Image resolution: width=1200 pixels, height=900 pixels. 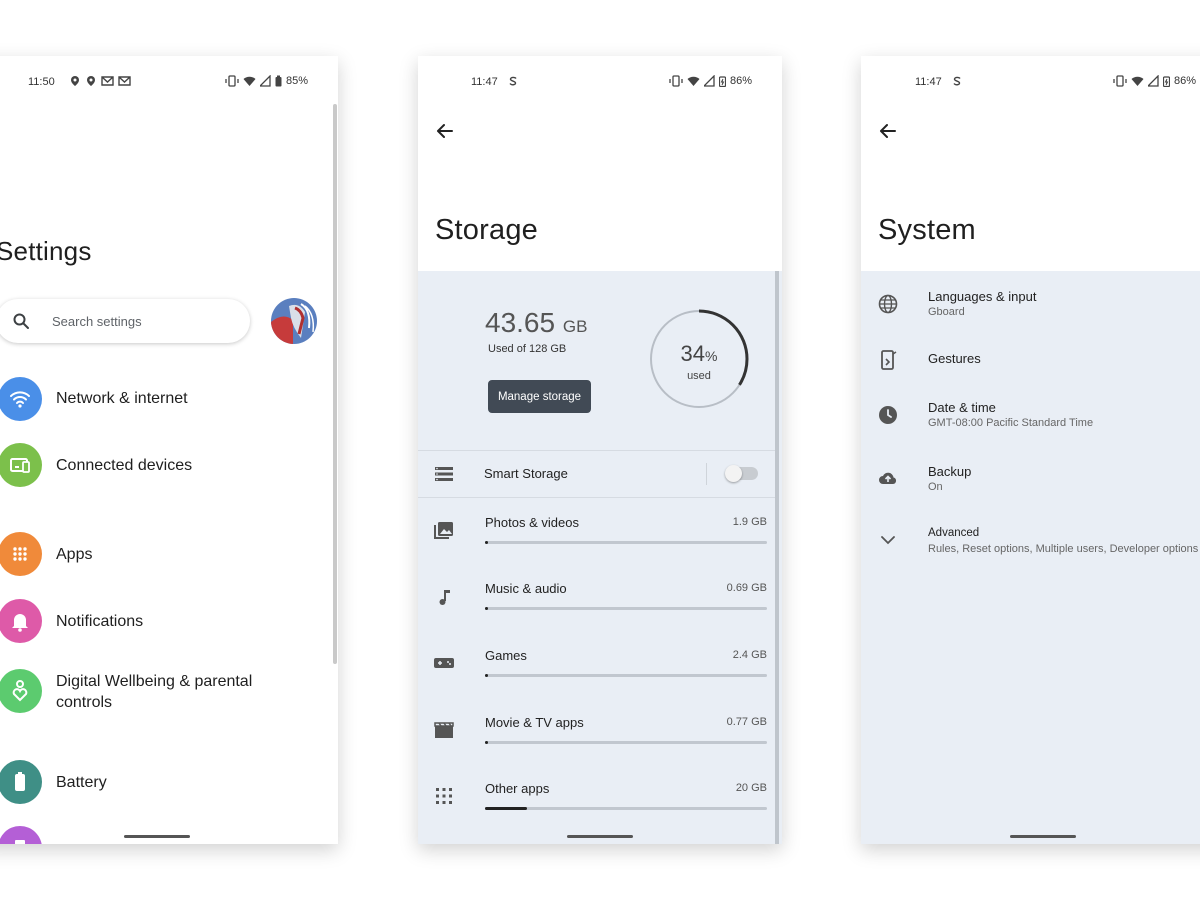 What do you see at coordinates (676, 81) in the screenshot?
I see `vibrate-icon` at bounding box center [676, 81].